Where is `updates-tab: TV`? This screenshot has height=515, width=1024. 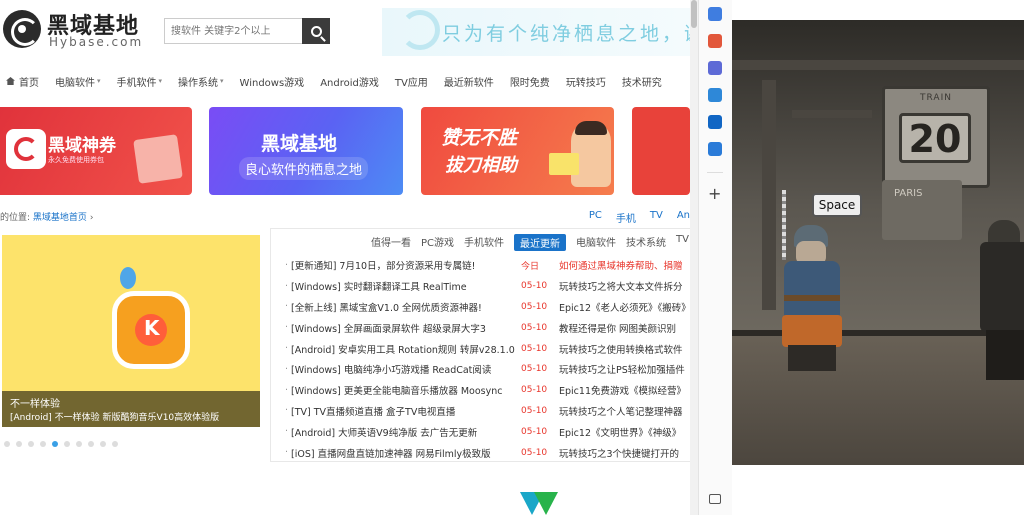 updates-tab: TV is located at coordinates (682, 242).